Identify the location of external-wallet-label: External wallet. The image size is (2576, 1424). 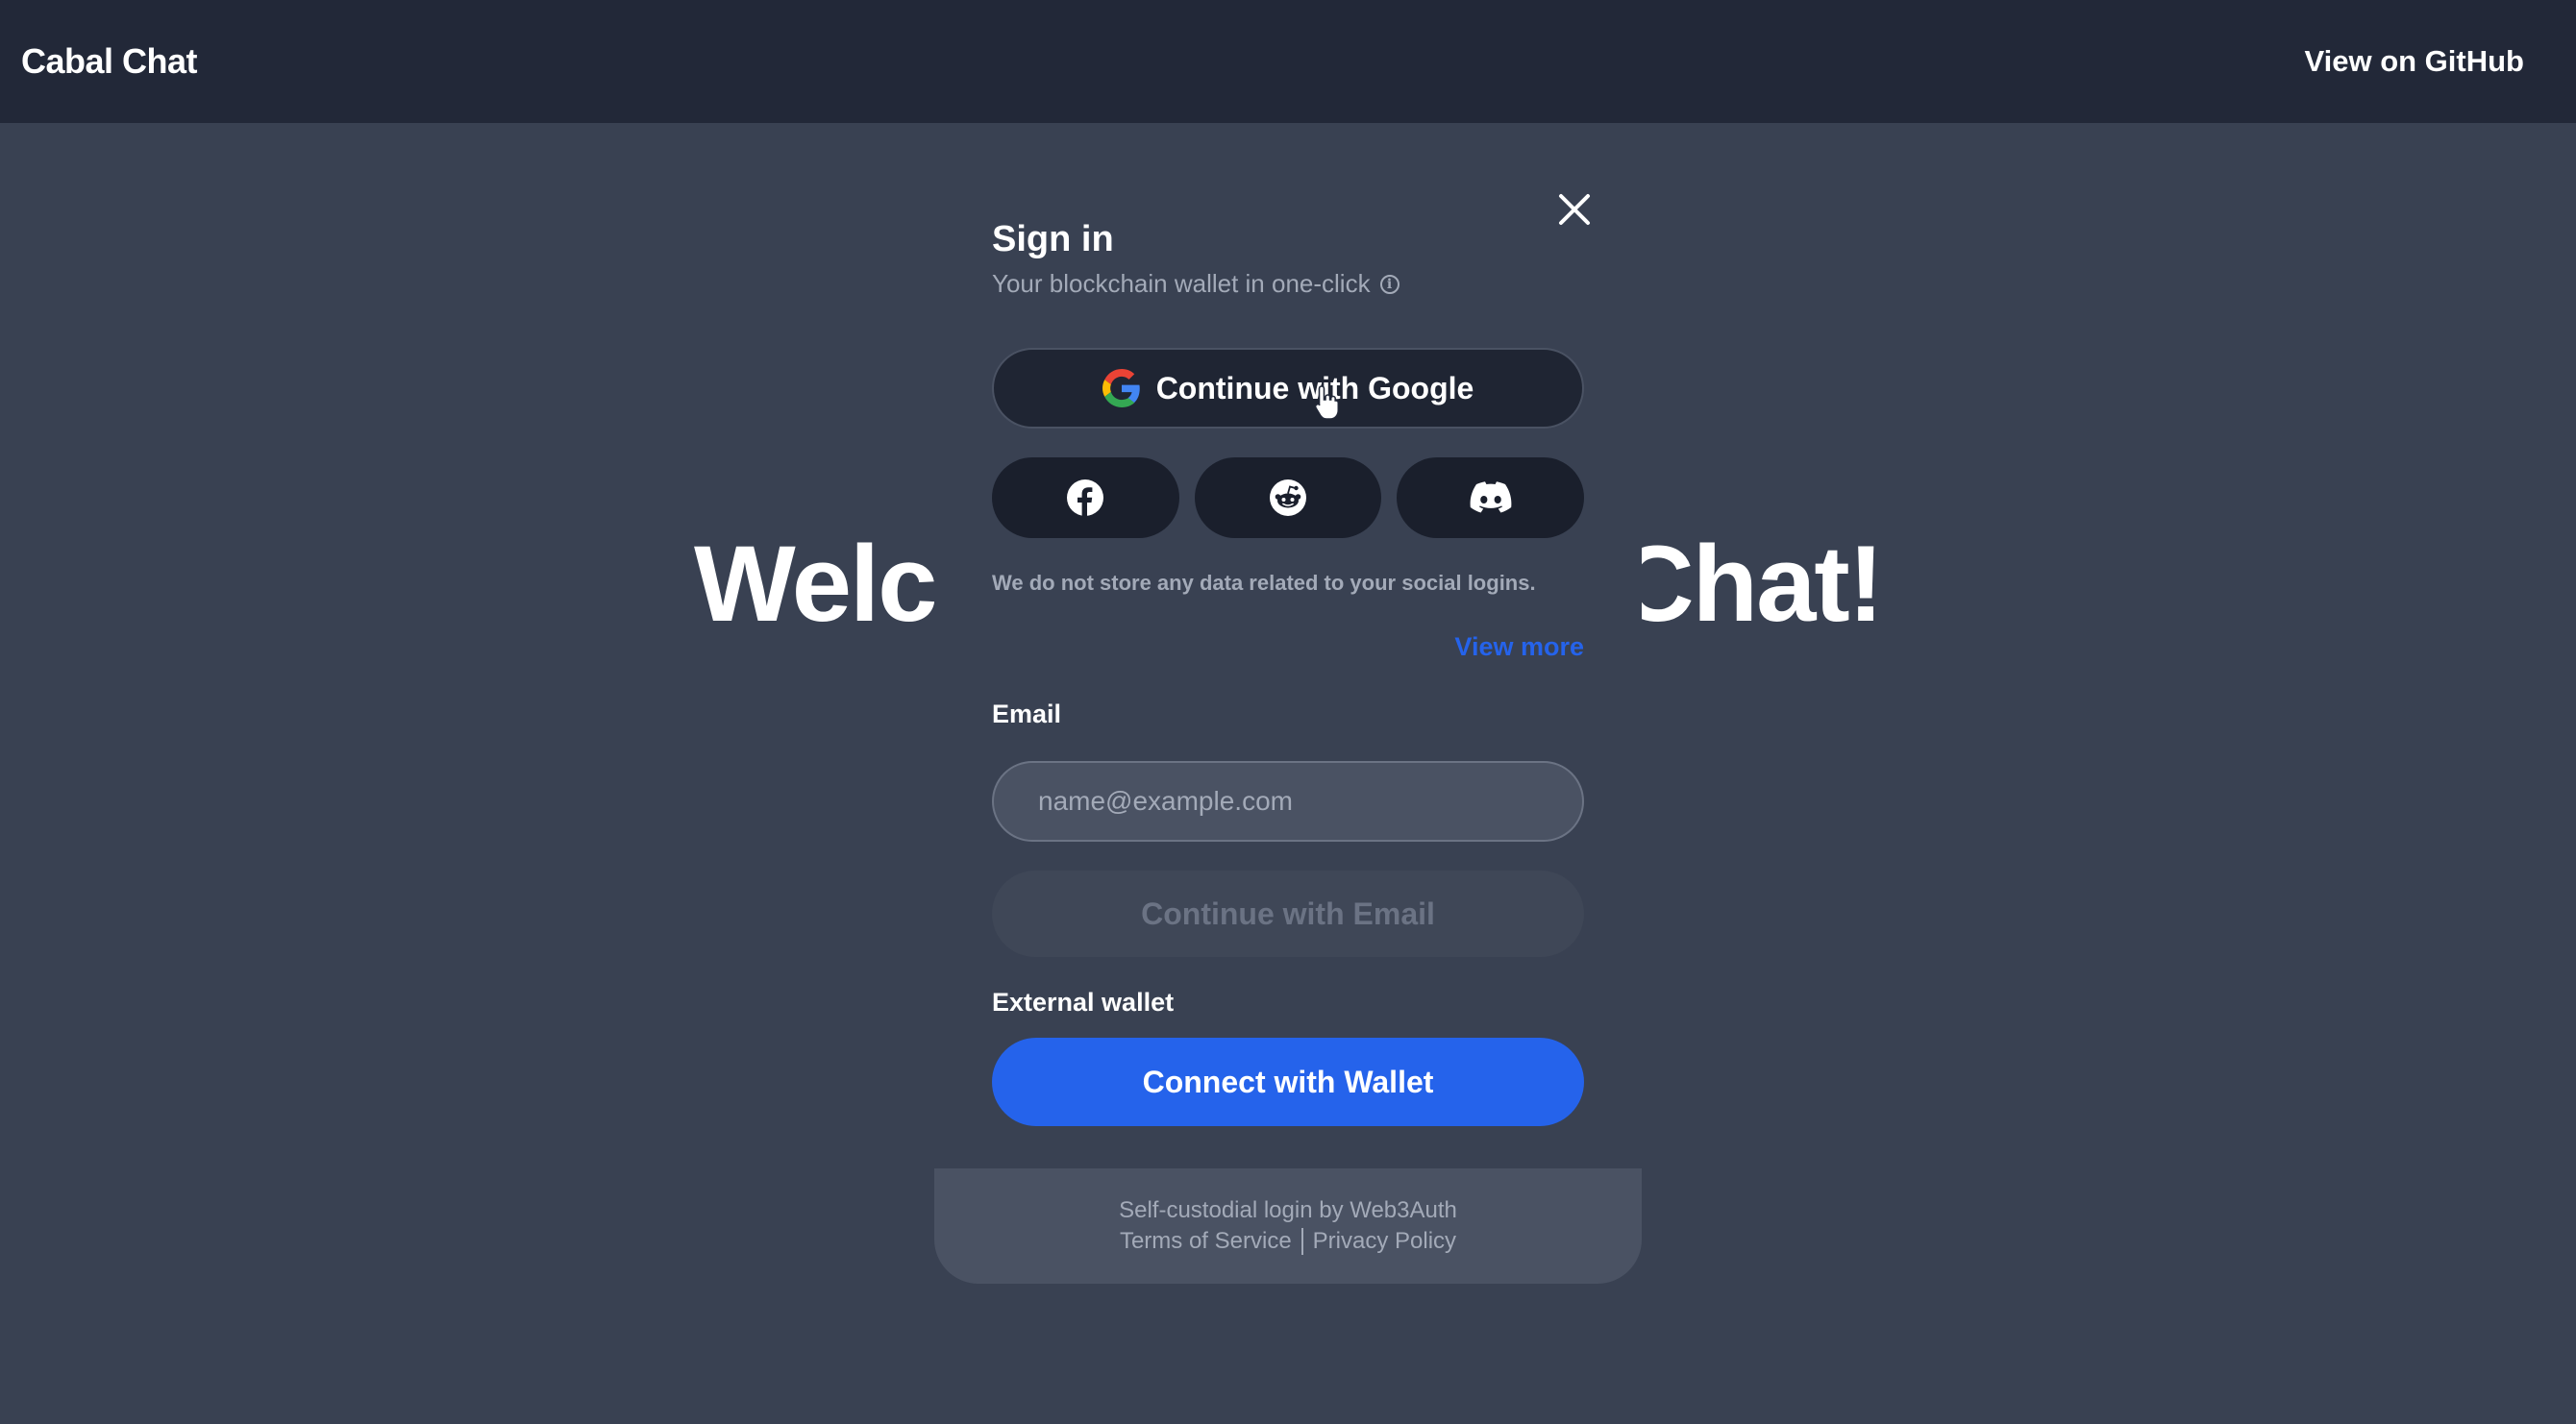
(1083, 1002).